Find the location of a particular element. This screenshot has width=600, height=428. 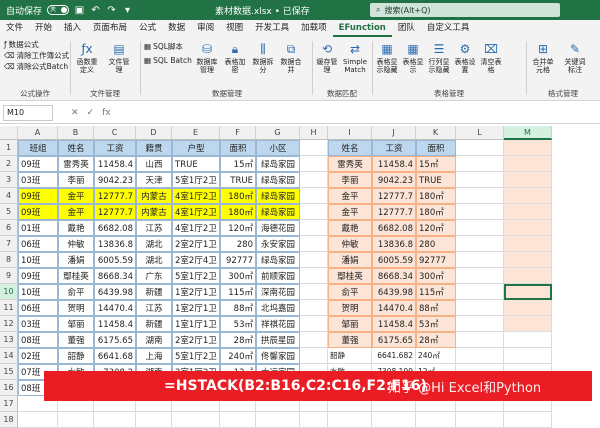

table-cell: 11458.4 is located at coordinates (115, 164).